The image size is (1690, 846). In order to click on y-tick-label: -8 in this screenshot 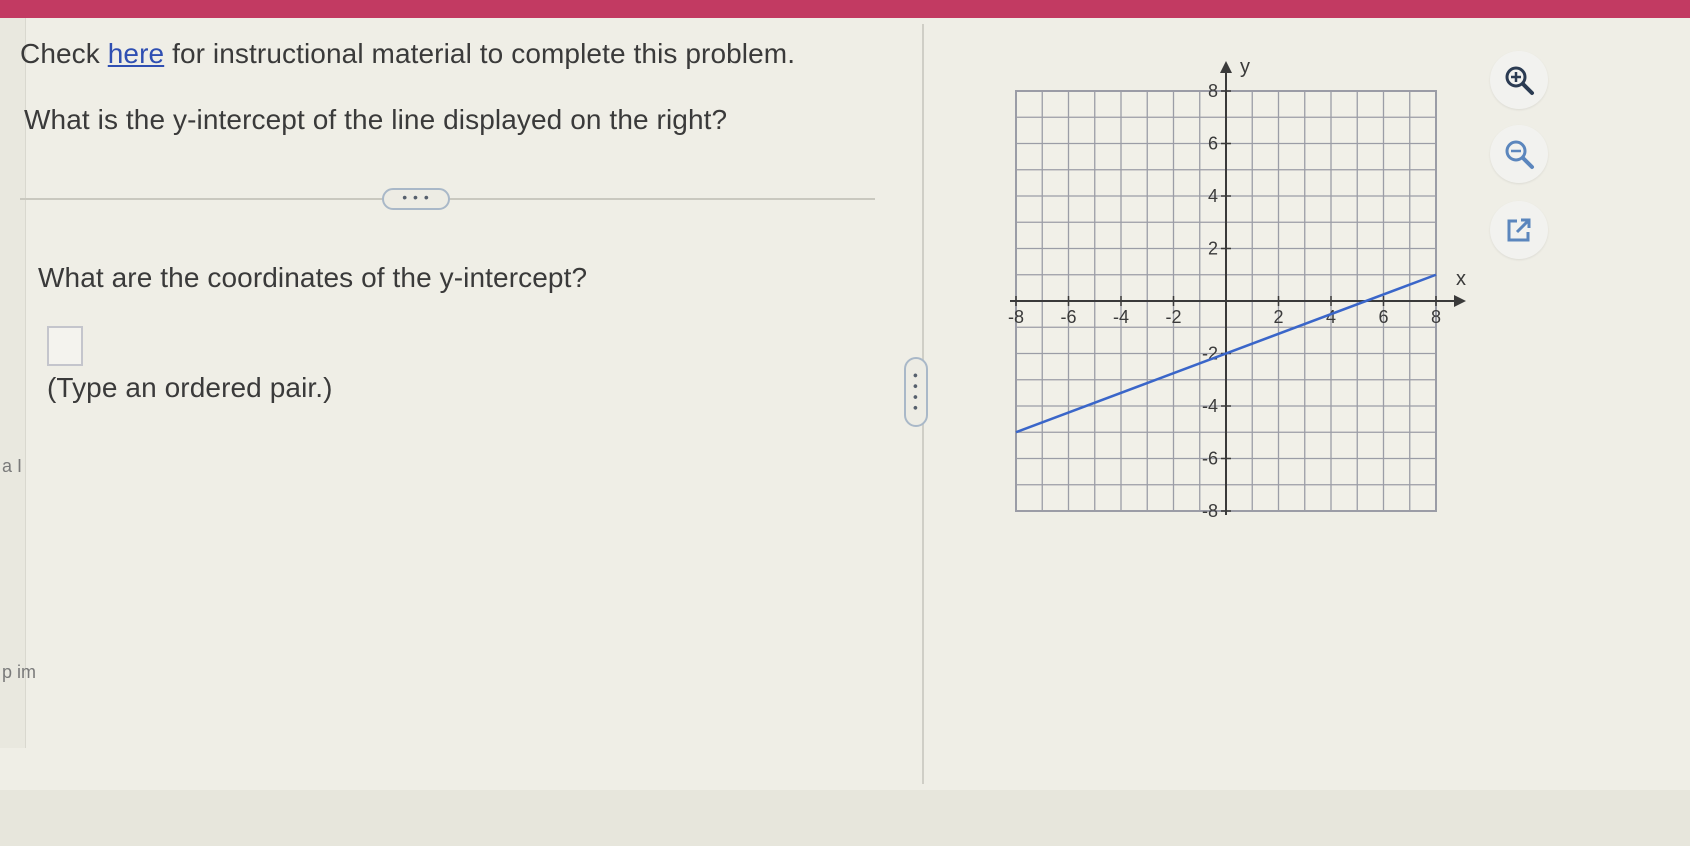, I will do `click(1210, 511)`.